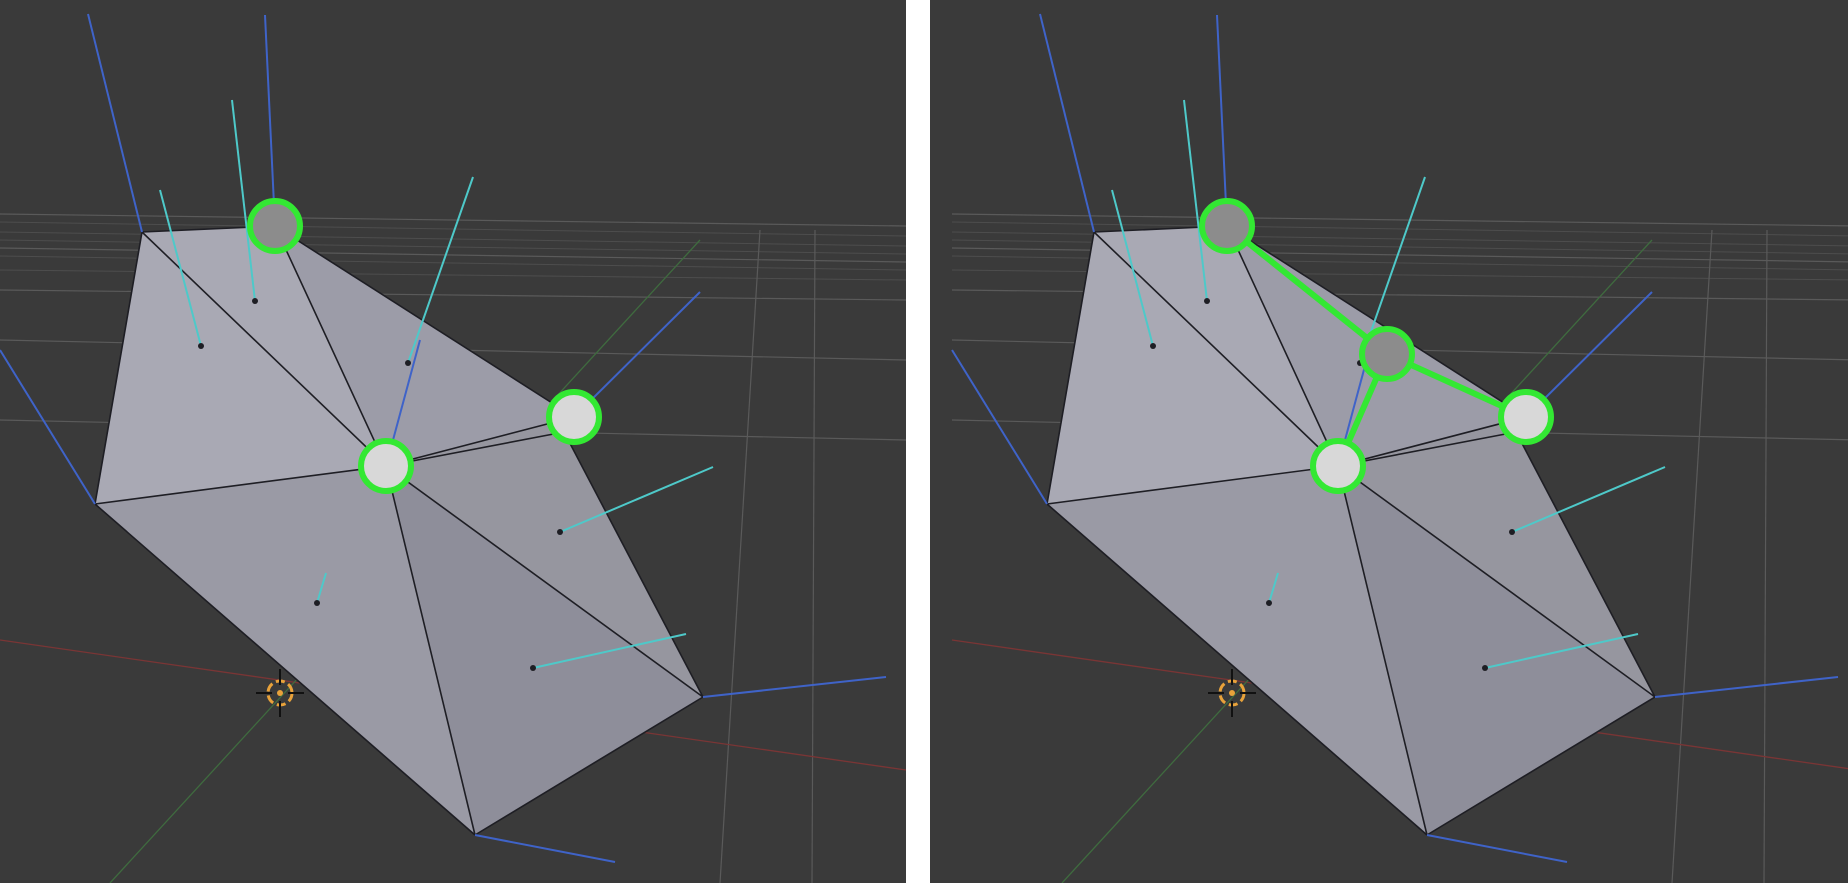 This screenshot has height=883, width=1848. What do you see at coordinates (918, 441) in the screenshot?
I see `panel-divider` at bounding box center [918, 441].